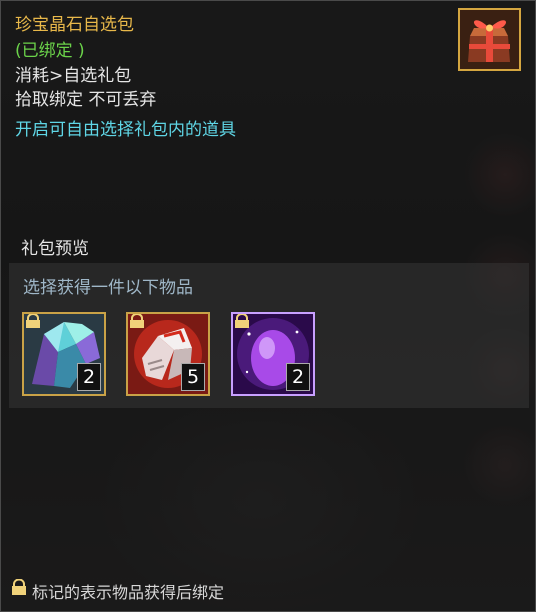 The width and height of the screenshot is (536, 612). I want to click on item-title: 珍宝晶石自选包, so click(74, 25).